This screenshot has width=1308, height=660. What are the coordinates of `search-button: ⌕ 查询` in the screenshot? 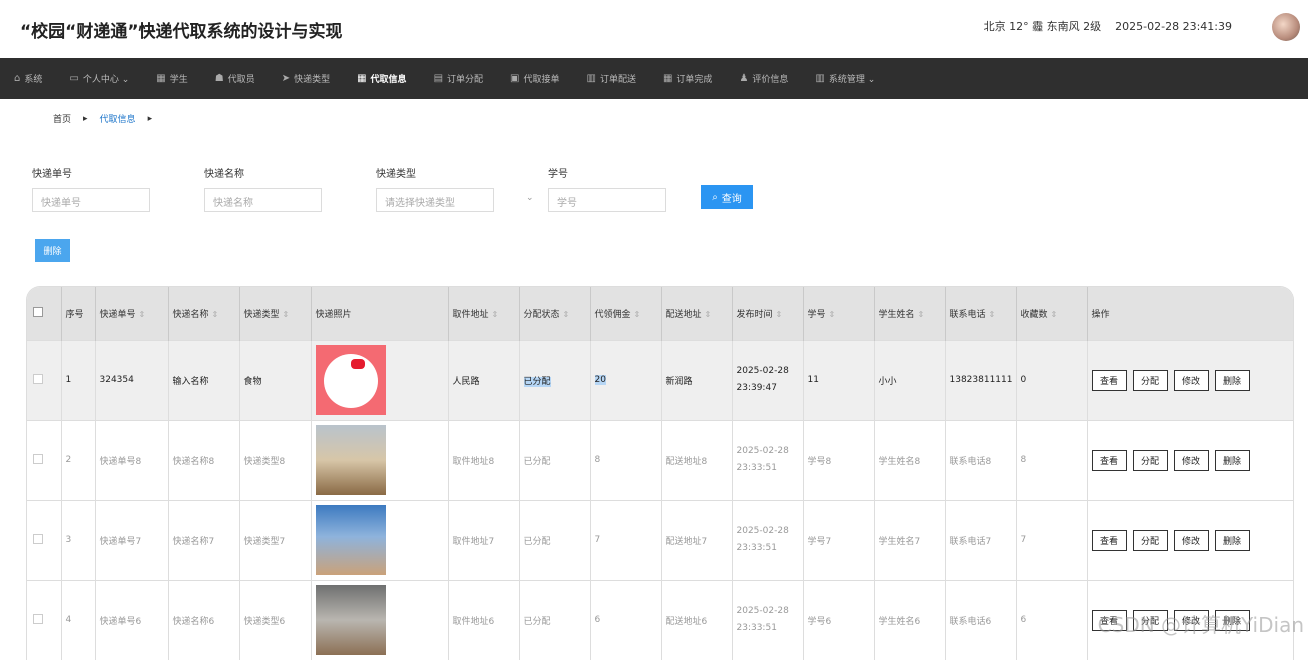 It's located at (727, 197).